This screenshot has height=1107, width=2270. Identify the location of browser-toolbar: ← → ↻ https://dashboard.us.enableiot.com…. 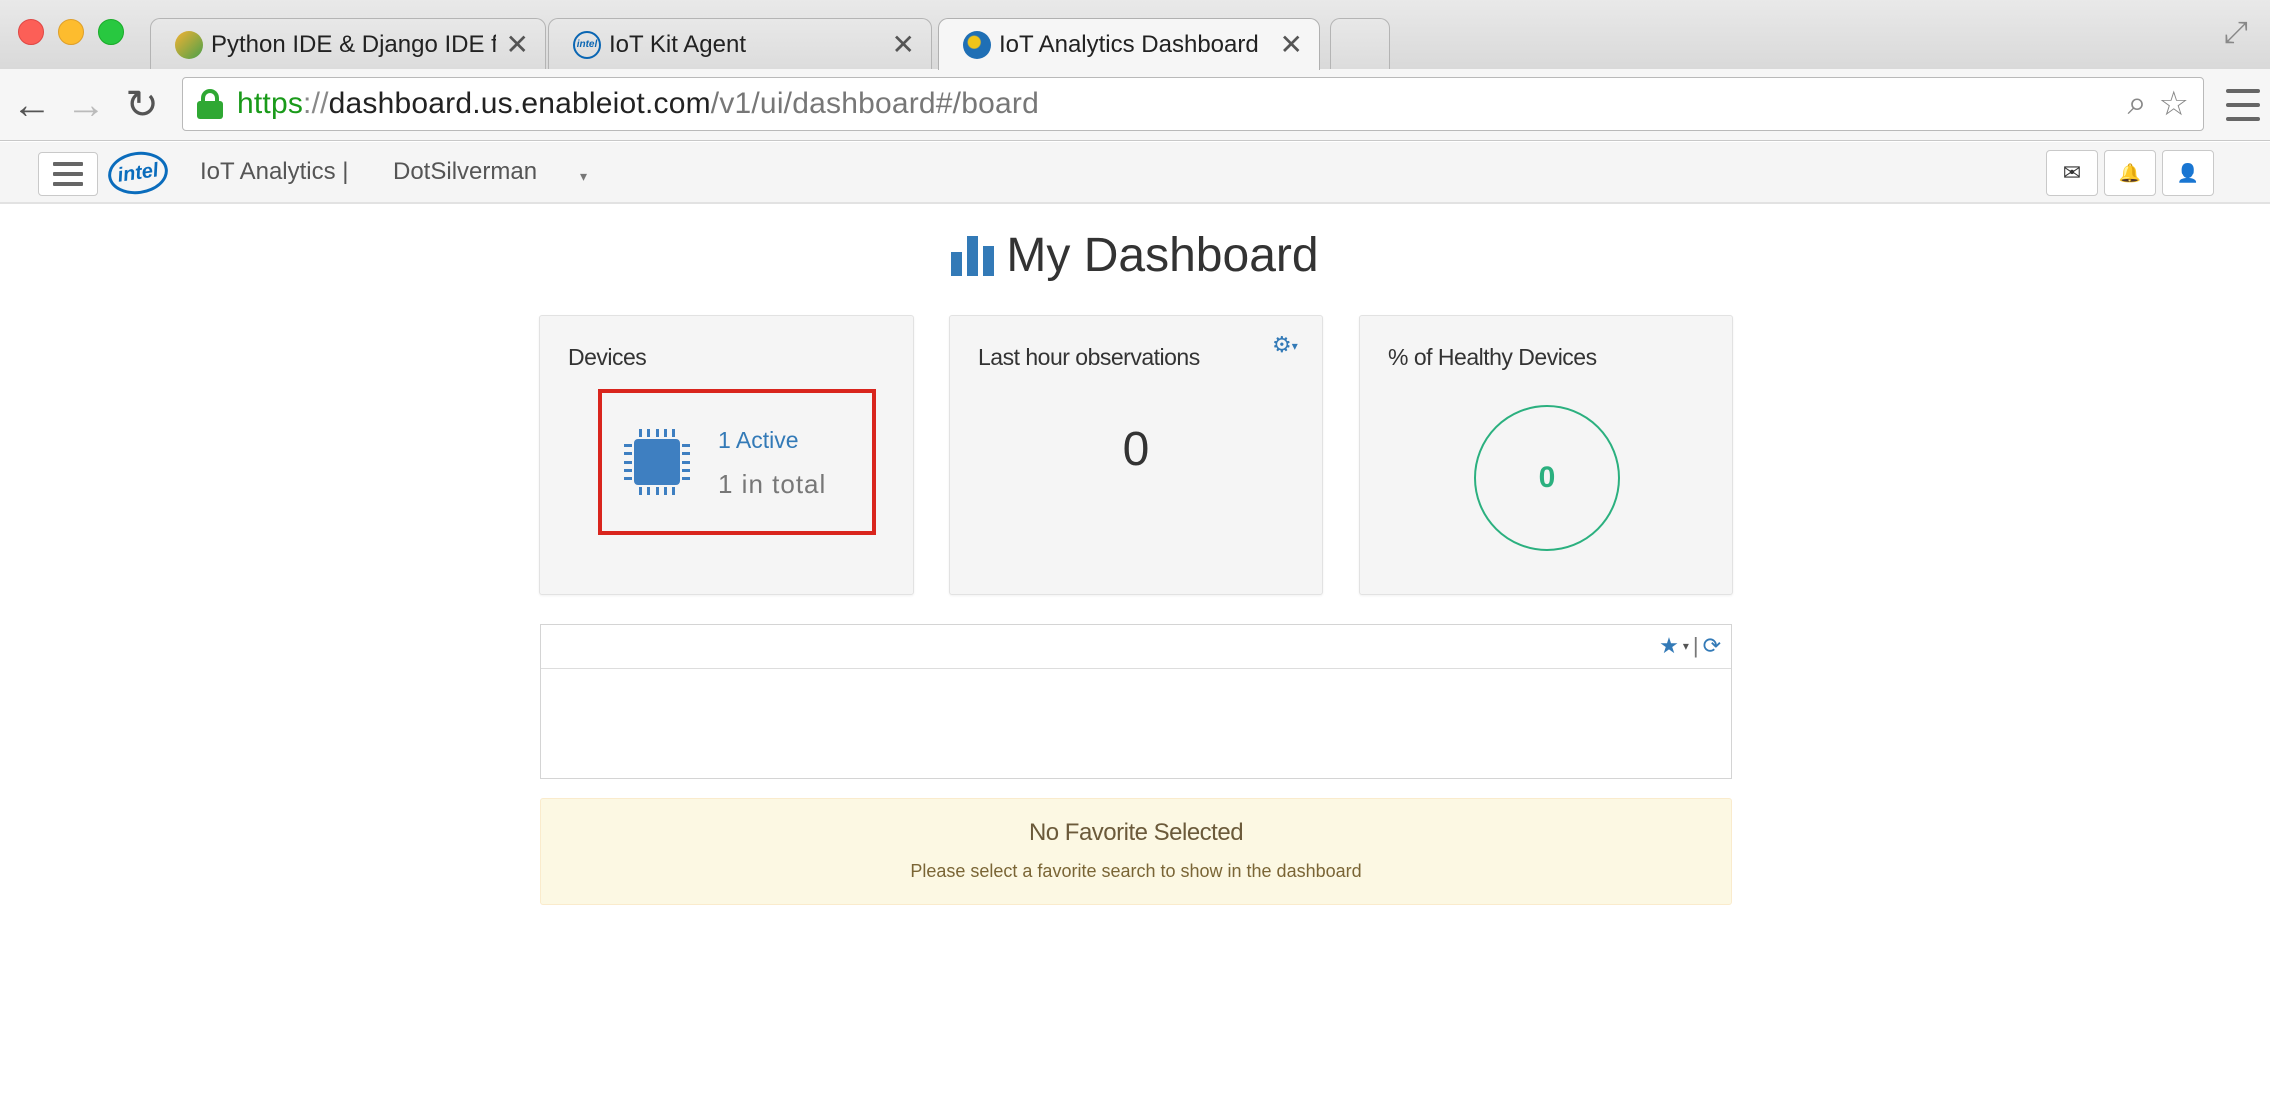
(1135, 105).